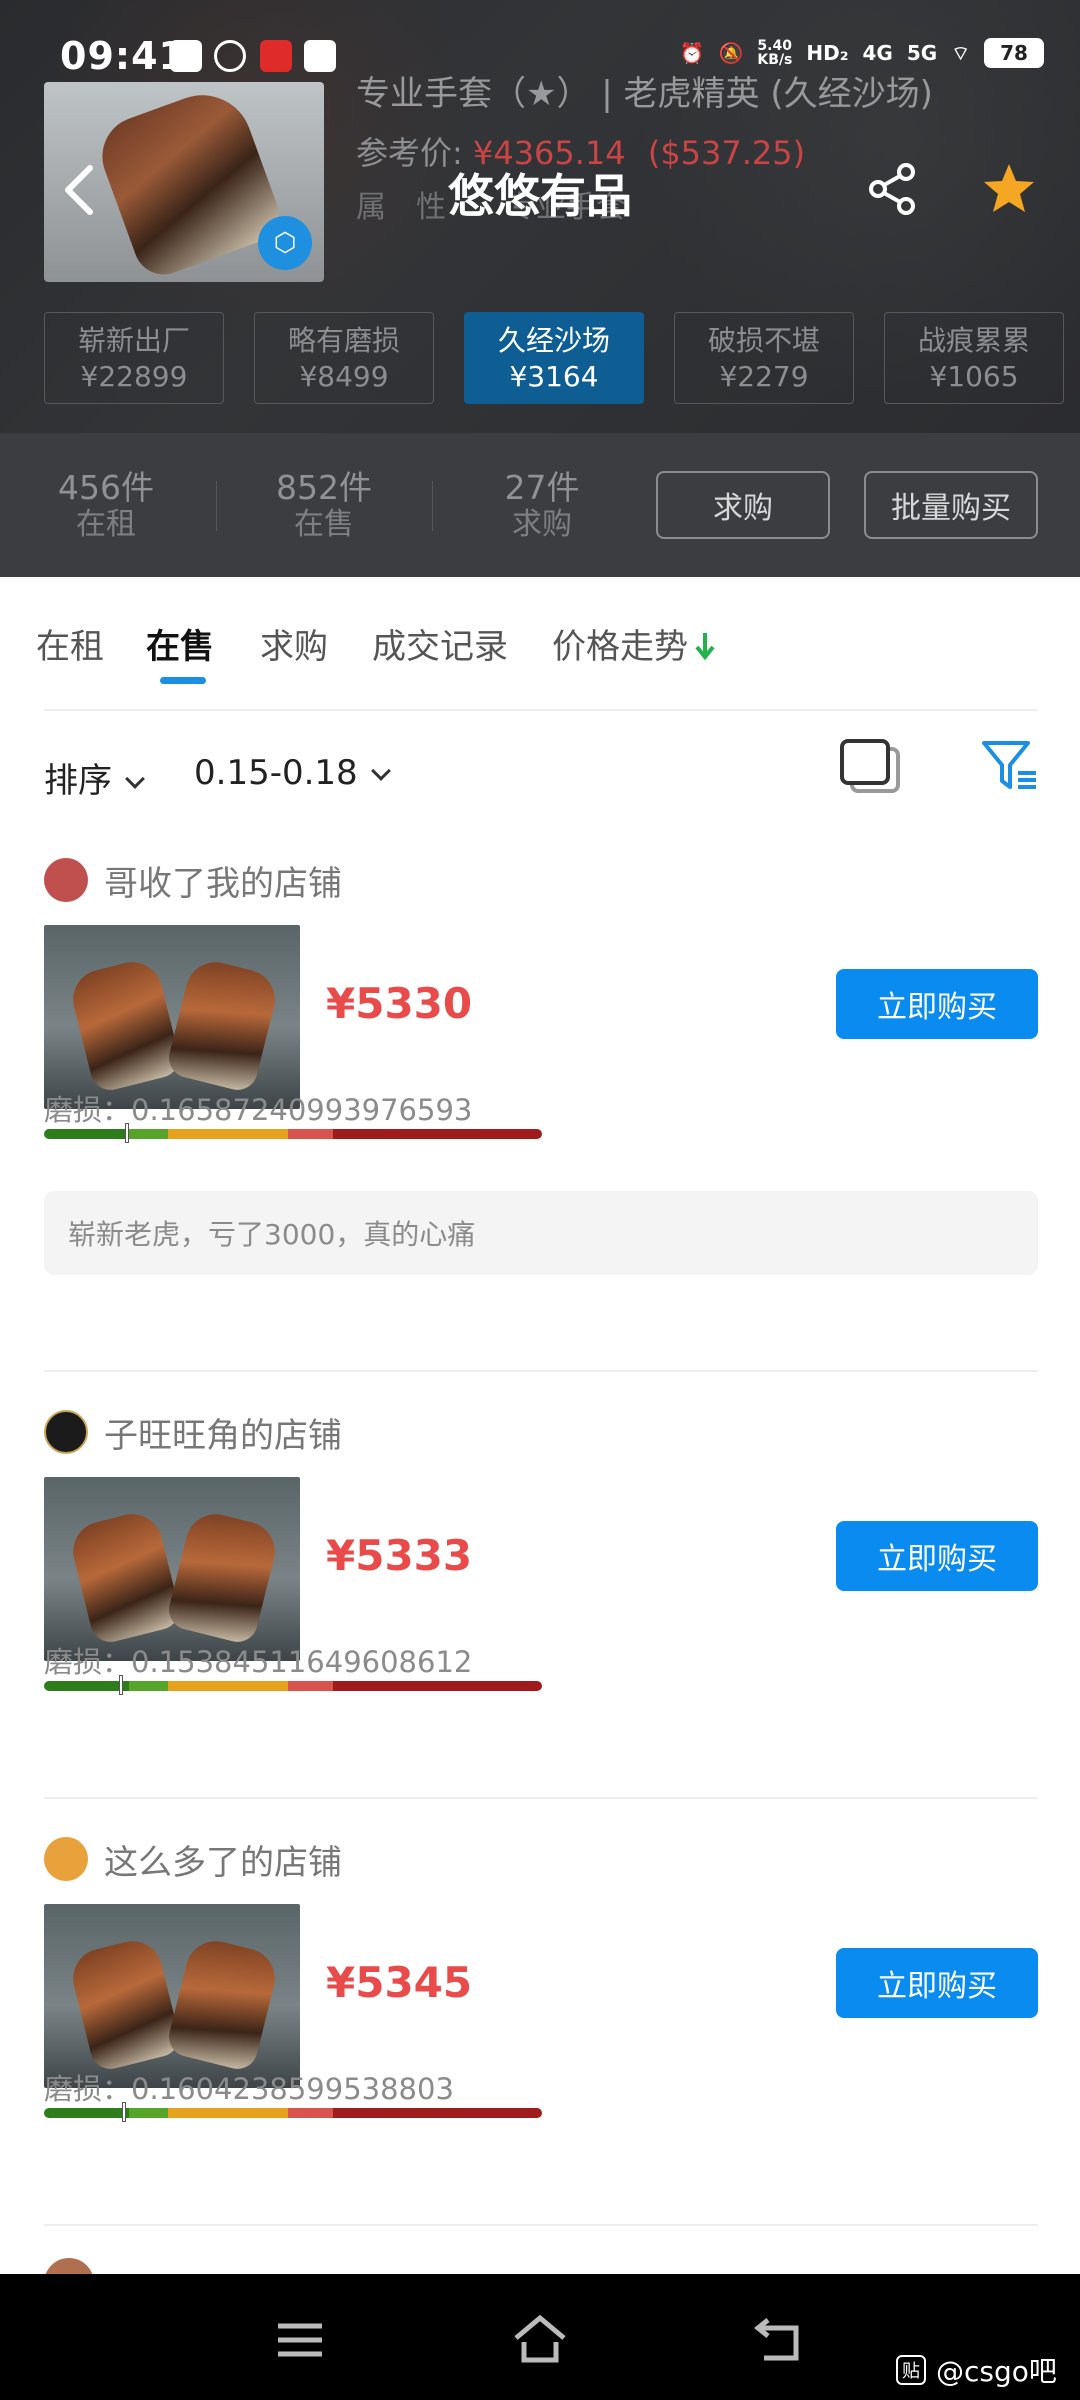 This screenshot has height=2400, width=1080. Describe the element at coordinates (973, 340) in the screenshot. I see `wear-tab-name: 战痕累累` at that location.